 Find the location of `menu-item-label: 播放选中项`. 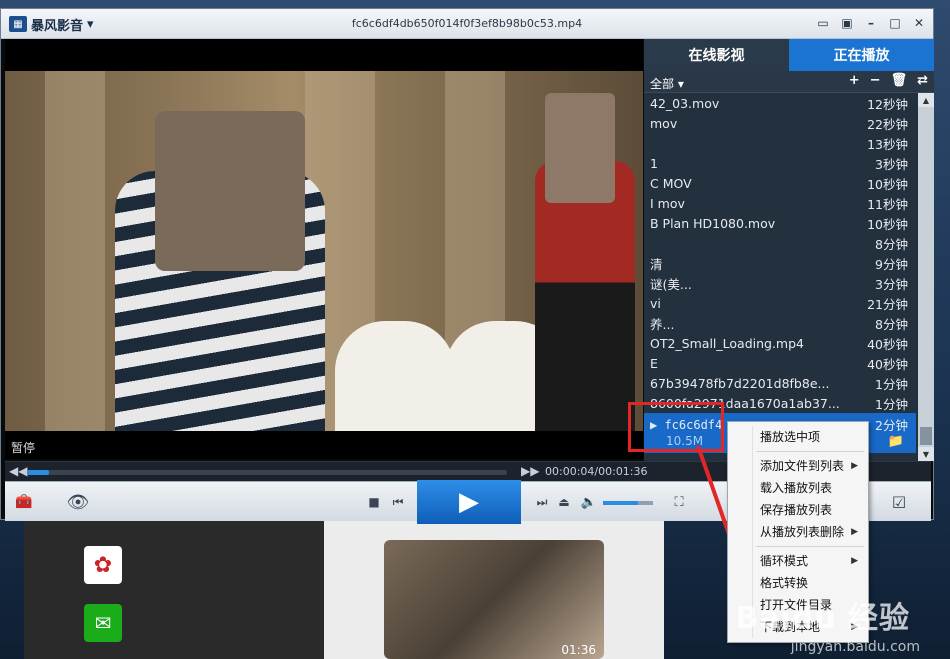

menu-item-label: 播放选中项 is located at coordinates (790, 437).